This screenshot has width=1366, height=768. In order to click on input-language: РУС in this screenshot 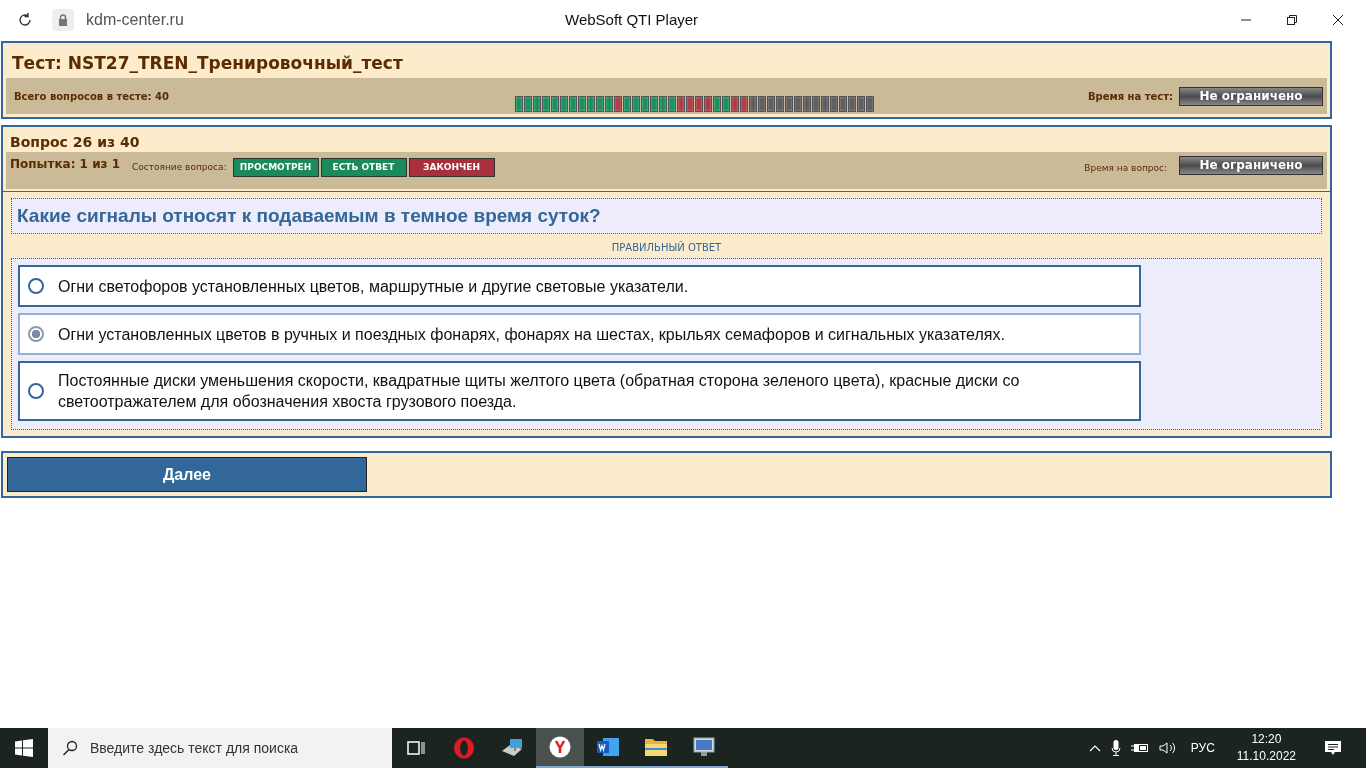, I will do `click(1202, 748)`.